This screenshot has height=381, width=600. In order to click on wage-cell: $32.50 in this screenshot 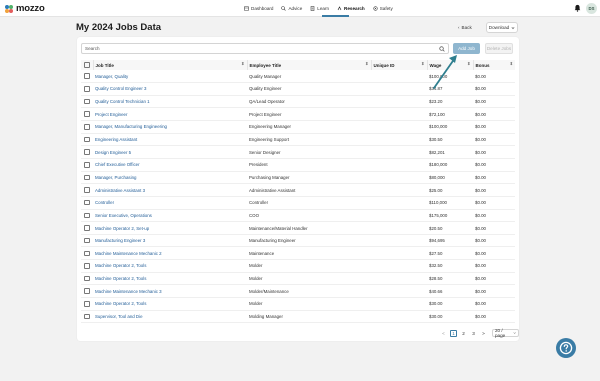, I will do `click(436, 266)`.